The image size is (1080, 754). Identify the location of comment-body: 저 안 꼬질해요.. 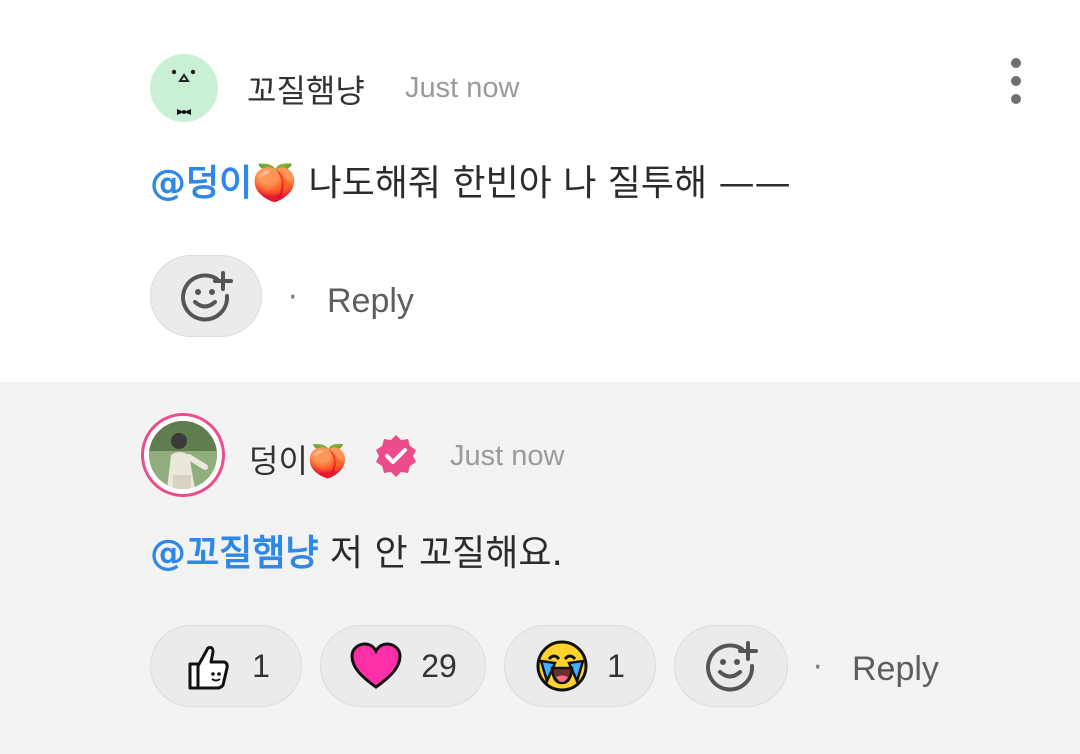
(440, 553).